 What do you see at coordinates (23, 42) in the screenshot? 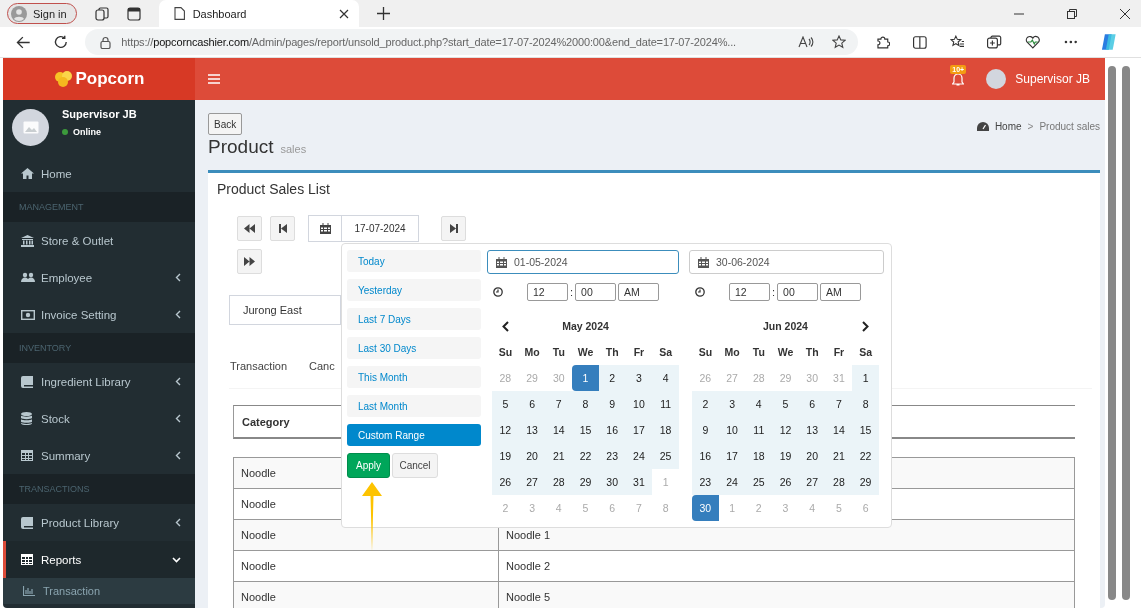
I see `back-icon` at bounding box center [23, 42].